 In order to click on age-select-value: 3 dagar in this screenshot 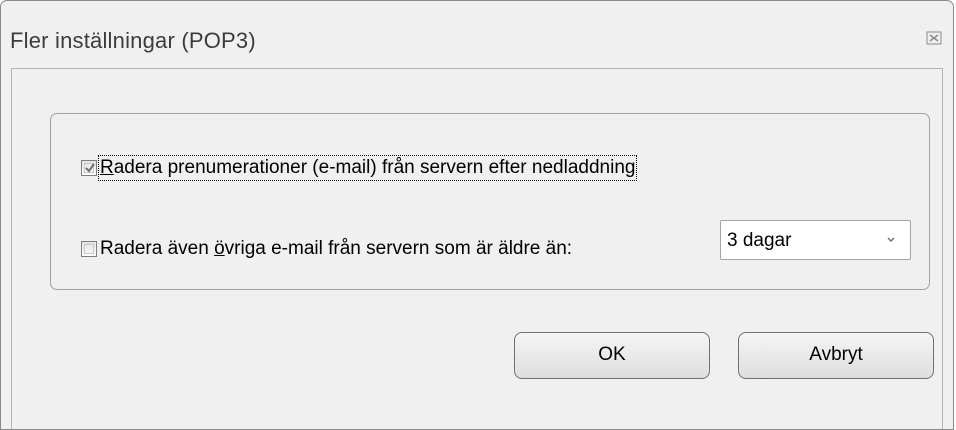, I will do `click(759, 240)`.